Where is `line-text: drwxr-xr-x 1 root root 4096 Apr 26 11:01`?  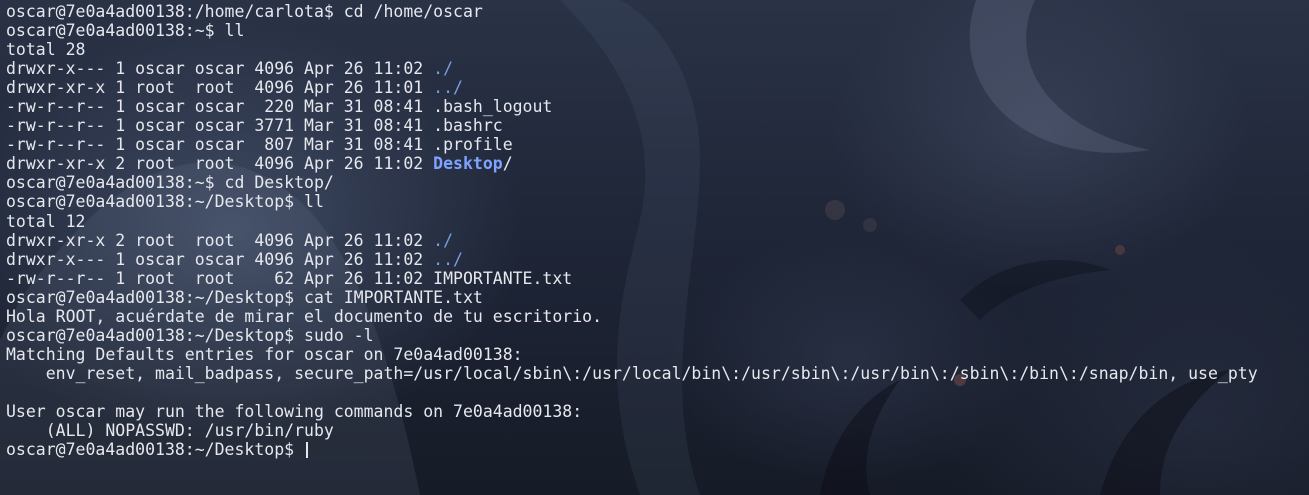
line-text: drwxr-xr-x 1 root root 4096 Apr 26 11:01 is located at coordinates (220, 88).